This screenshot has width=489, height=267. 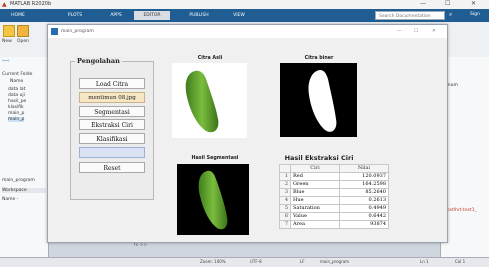 What do you see at coordinates (16, 119) in the screenshot?
I see `file-item-selected: main_p` at bounding box center [16, 119].